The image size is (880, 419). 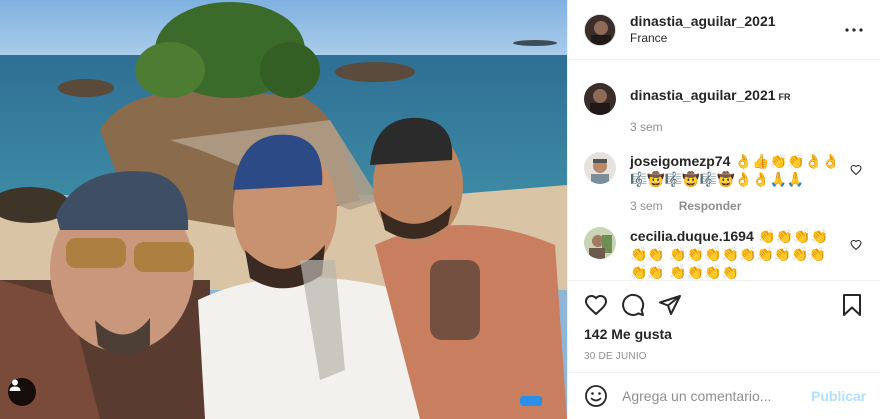 I want to click on comment-button, so click(x=633, y=305).